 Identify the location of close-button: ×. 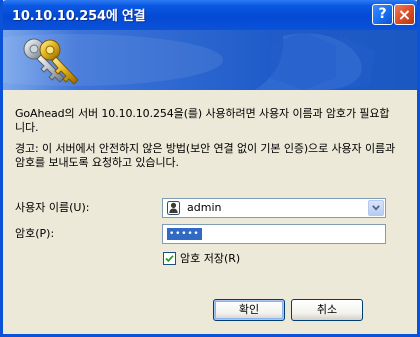
(404, 14).